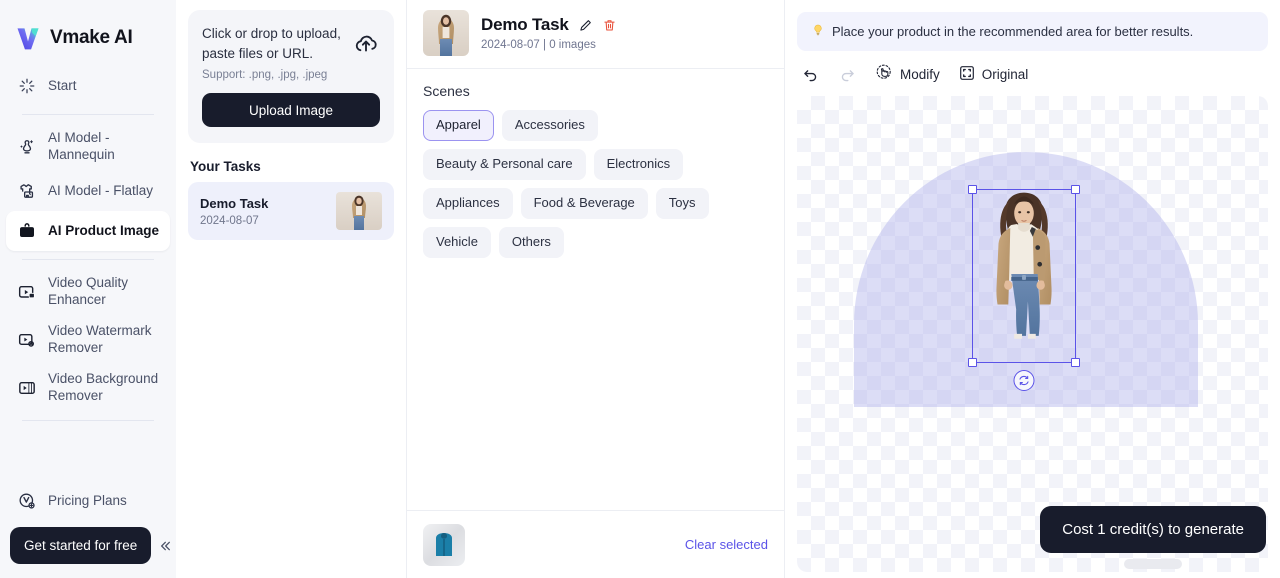 Image resolution: width=1280 pixels, height=578 pixels. I want to click on task-list-item: Demo Task 2024-08-07, so click(291, 211).